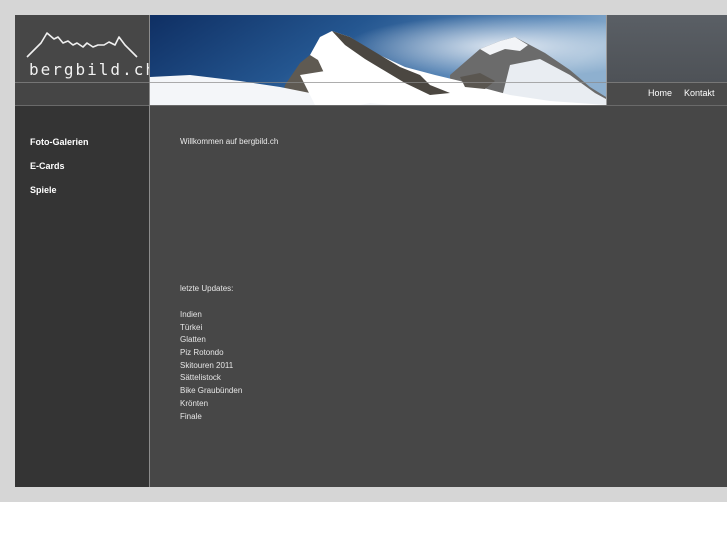 The image size is (727, 545). What do you see at coordinates (211, 417) in the screenshot?
I see `update-link-finale: Finale` at bounding box center [211, 417].